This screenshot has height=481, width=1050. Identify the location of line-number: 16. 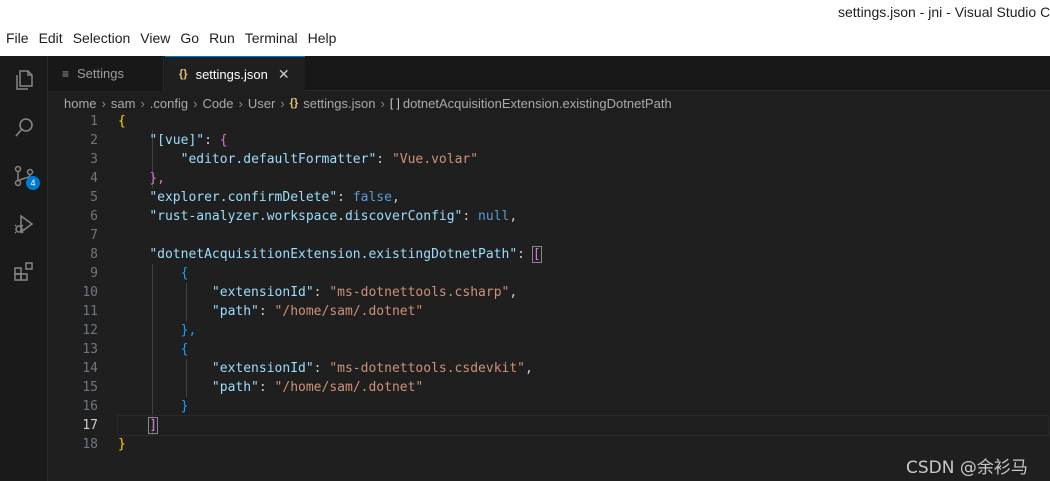
(90, 406).